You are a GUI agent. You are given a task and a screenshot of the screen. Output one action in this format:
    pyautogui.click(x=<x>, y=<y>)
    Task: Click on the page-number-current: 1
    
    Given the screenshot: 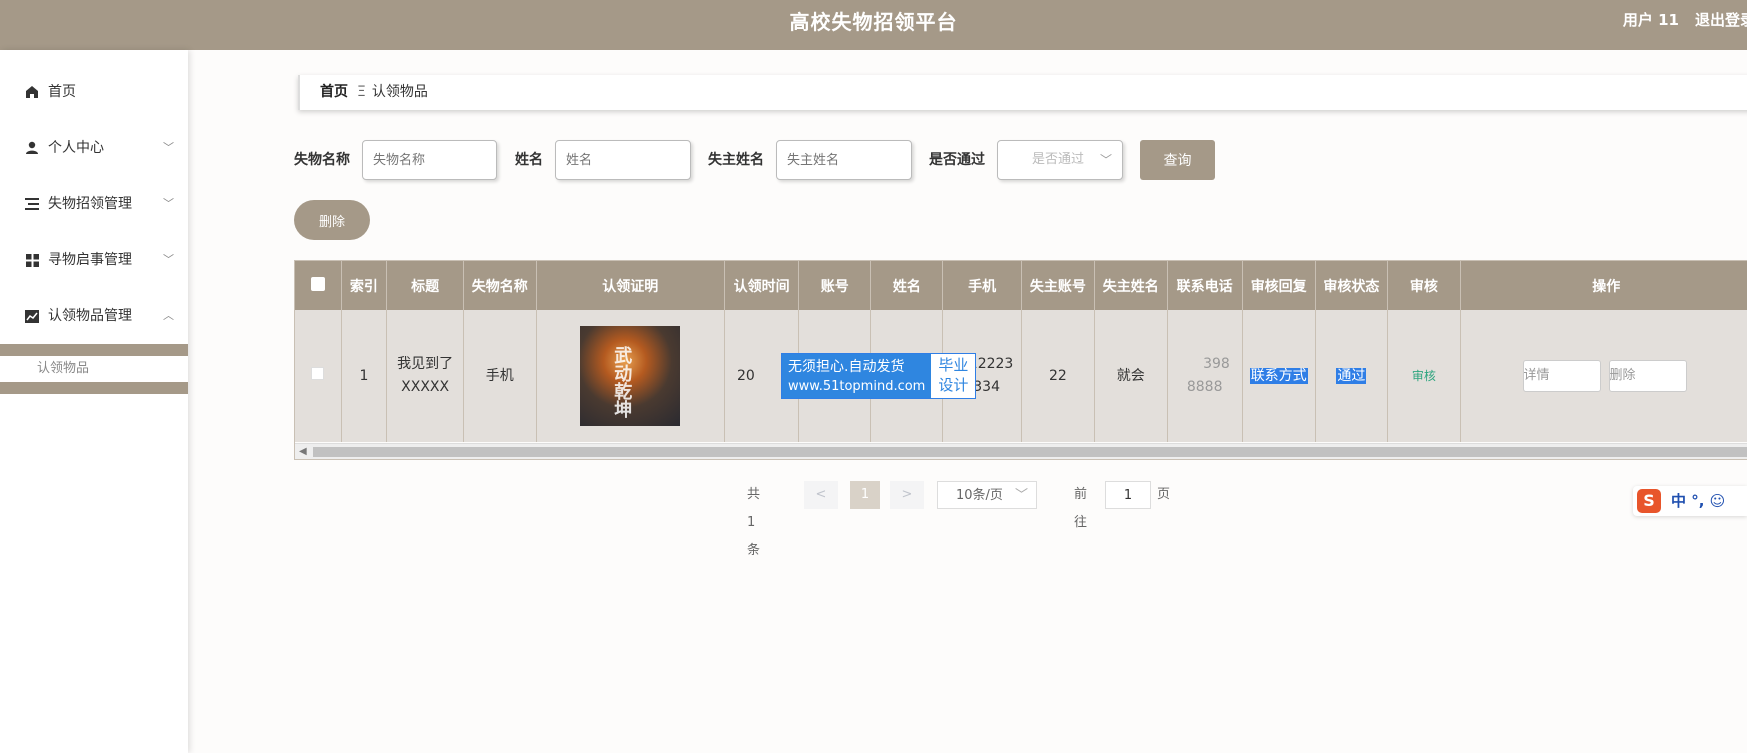 What is the action you would take?
    pyautogui.click(x=865, y=495)
    